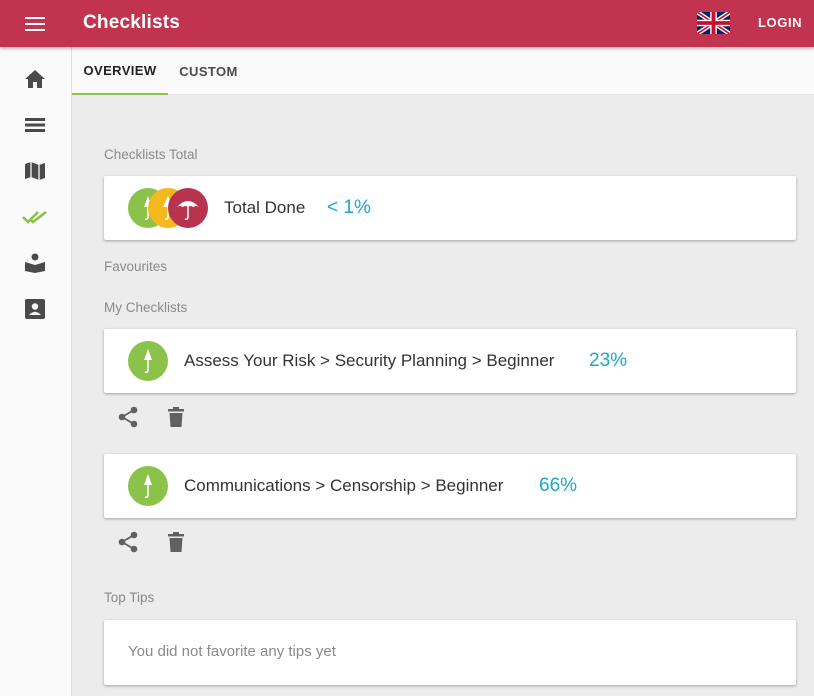 The image size is (814, 696). Describe the element at coordinates (188, 208) in the screenshot. I see `umbrella-advanced-icon` at that location.